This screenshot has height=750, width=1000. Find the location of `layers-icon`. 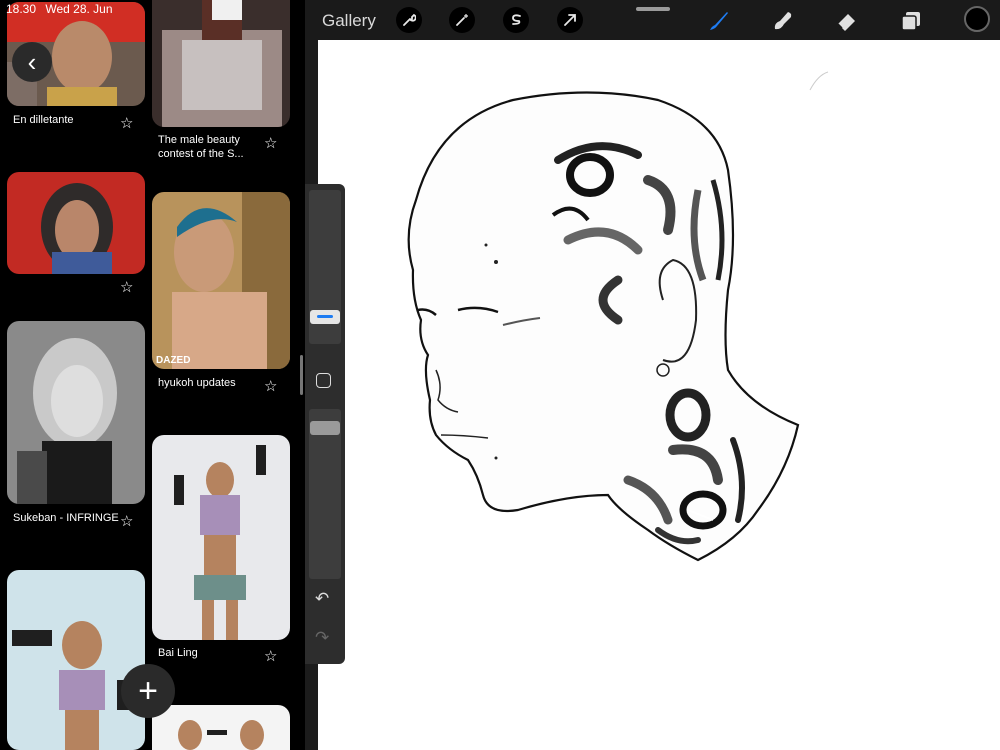

layers-icon is located at coordinates (911, 21).